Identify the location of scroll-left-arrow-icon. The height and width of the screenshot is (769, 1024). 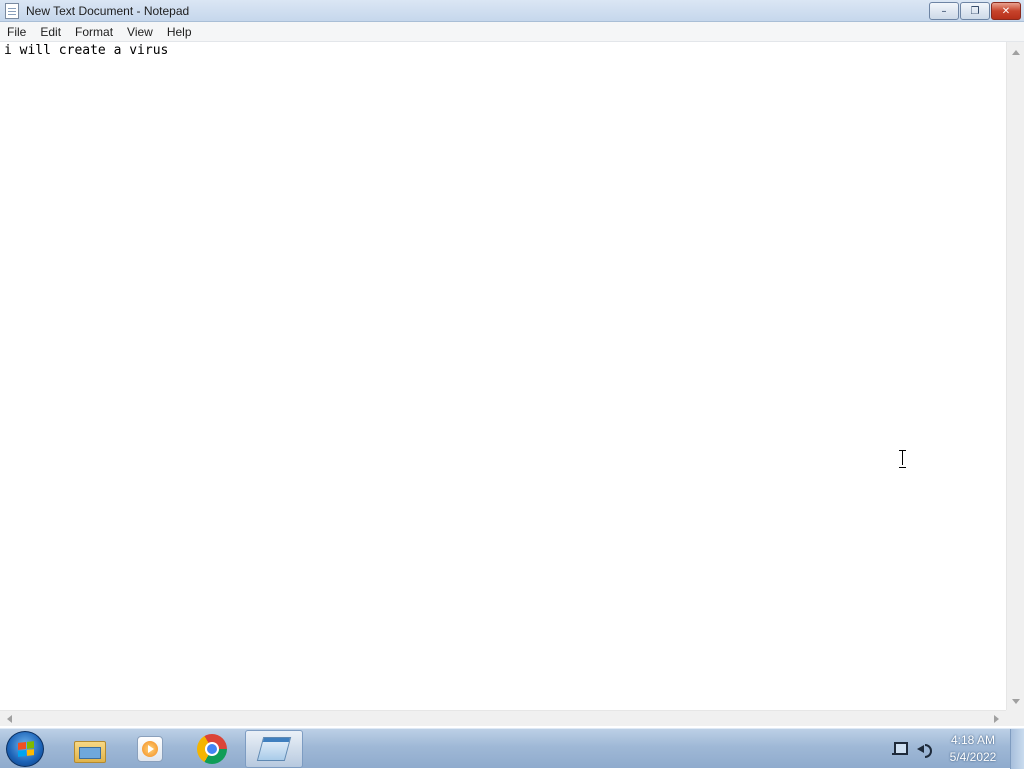
(9, 719).